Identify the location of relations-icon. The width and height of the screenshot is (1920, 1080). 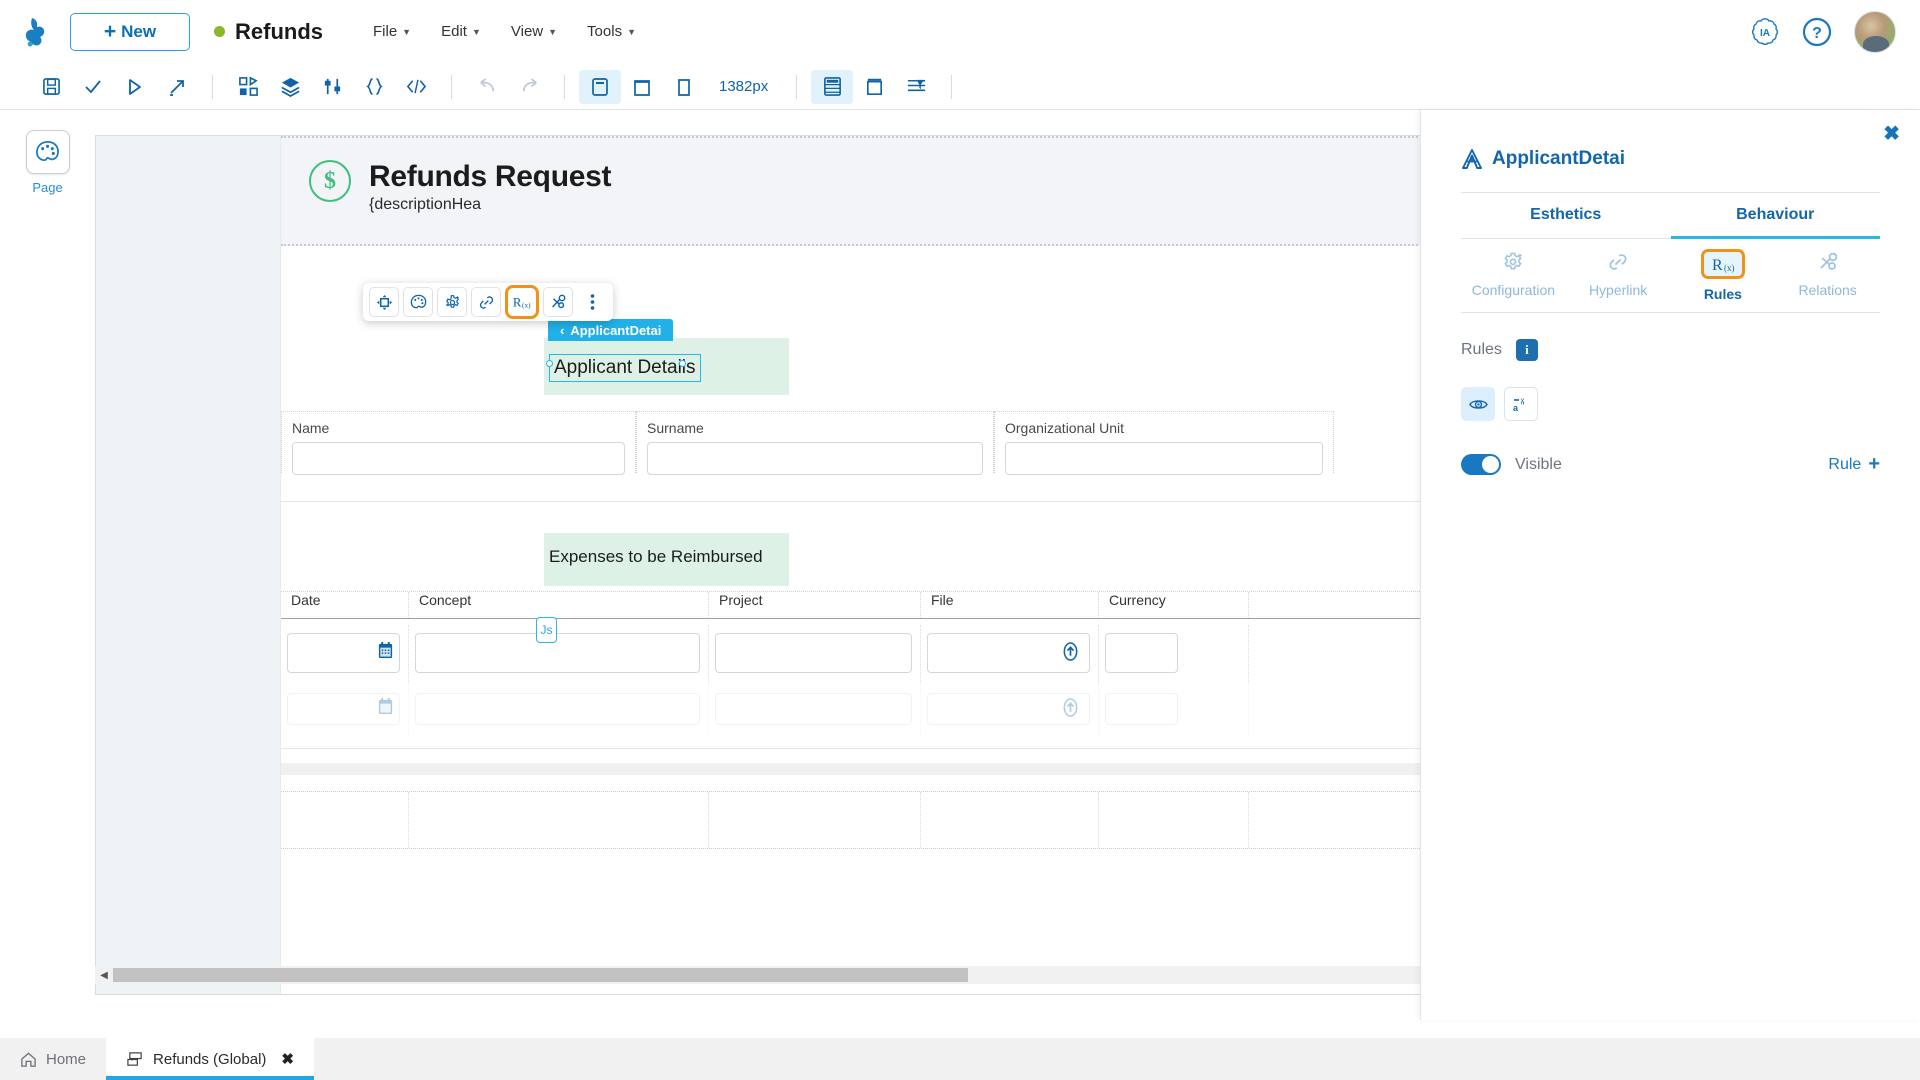
(558, 302).